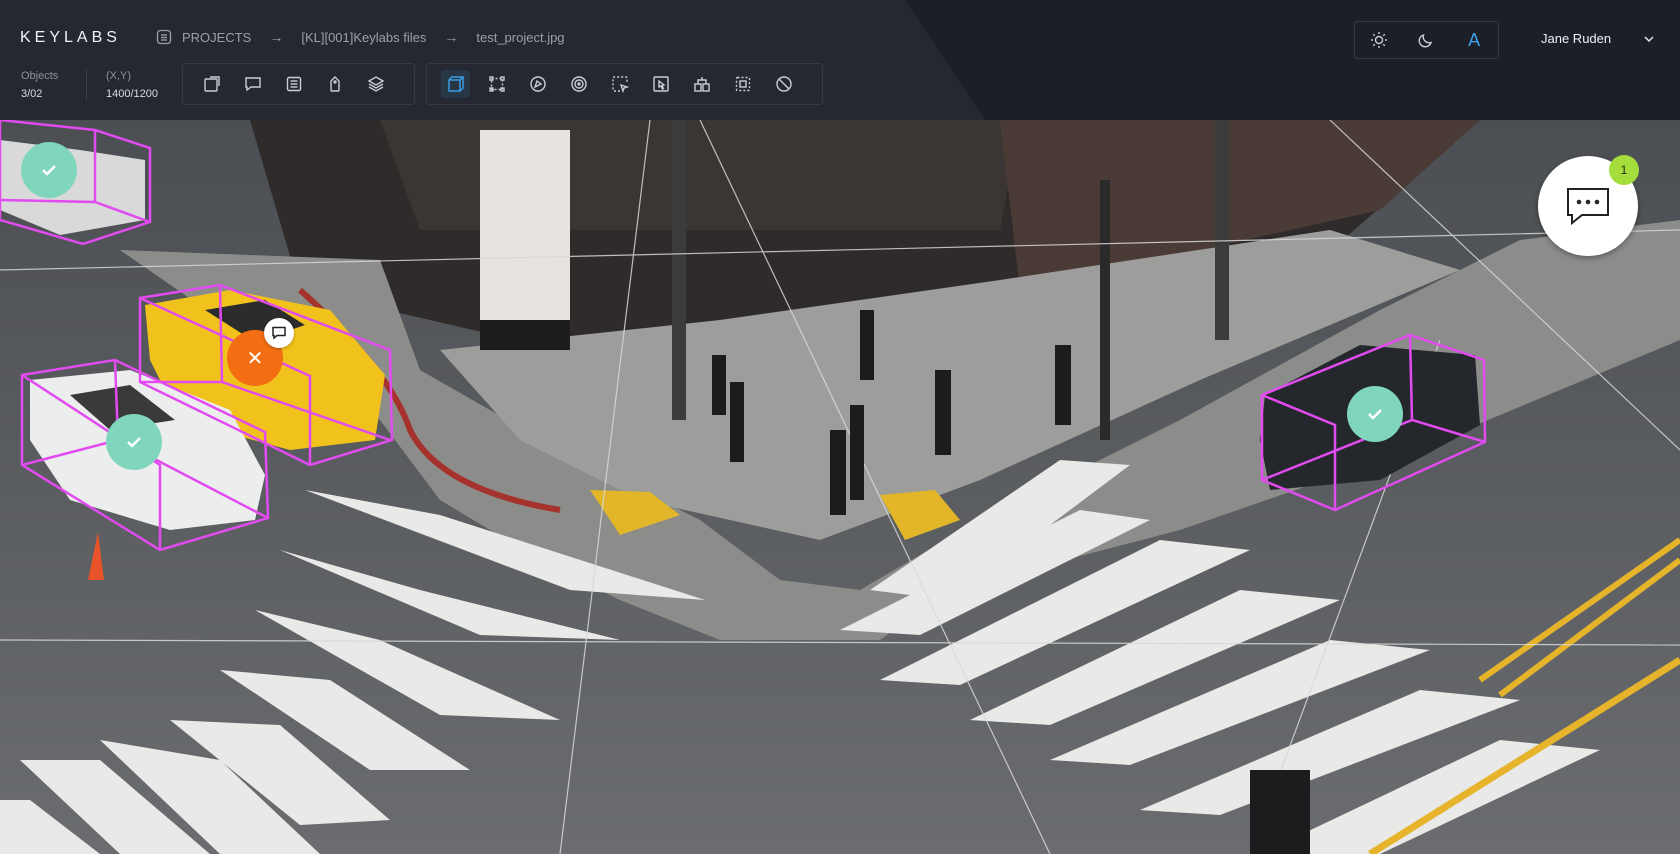 Image resolution: width=1680 pixels, height=854 pixels. What do you see at coordinates (701, 84) in the screenshot?
I see `split-icon` at bounding box center [701, 84].